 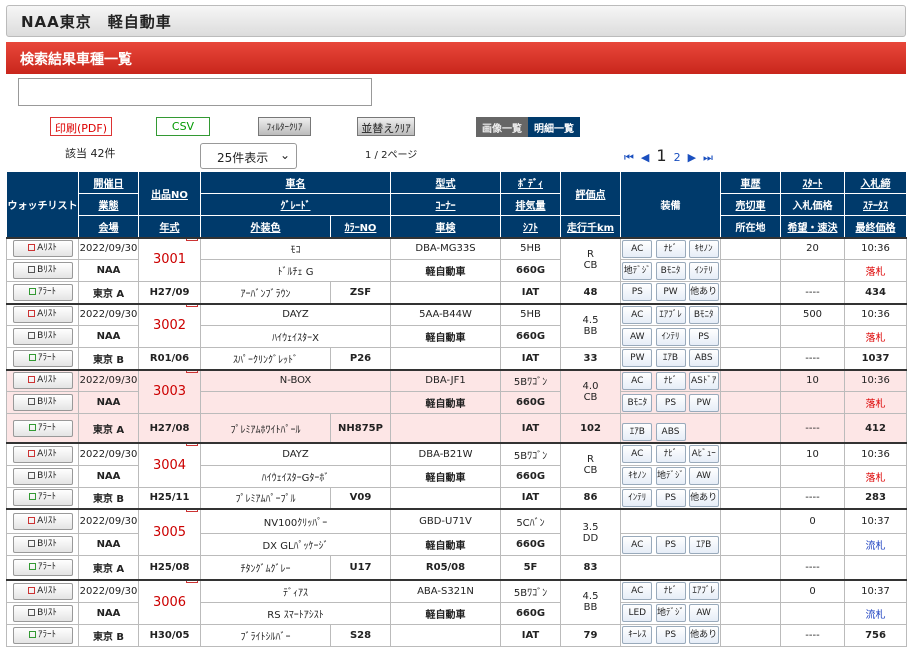 What do you see at coordinates (670, 613) in the screenshot?
I see `equipment-tag: 地ﾃﾞｼﾞ` at bounding box center [670, 613].